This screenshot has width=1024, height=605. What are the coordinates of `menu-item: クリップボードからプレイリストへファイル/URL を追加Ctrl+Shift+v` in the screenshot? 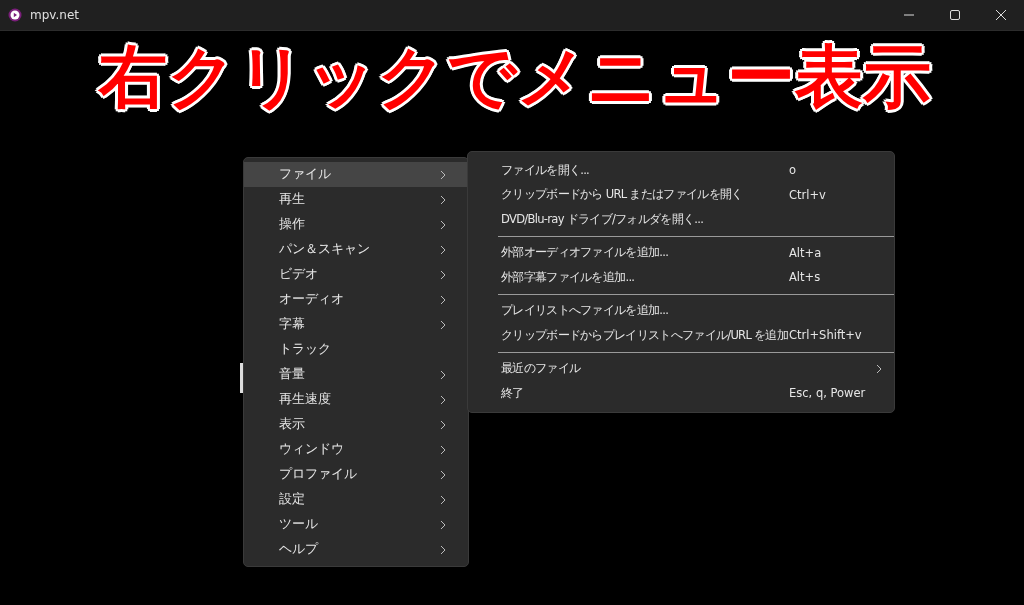 It's located at (681, 335).